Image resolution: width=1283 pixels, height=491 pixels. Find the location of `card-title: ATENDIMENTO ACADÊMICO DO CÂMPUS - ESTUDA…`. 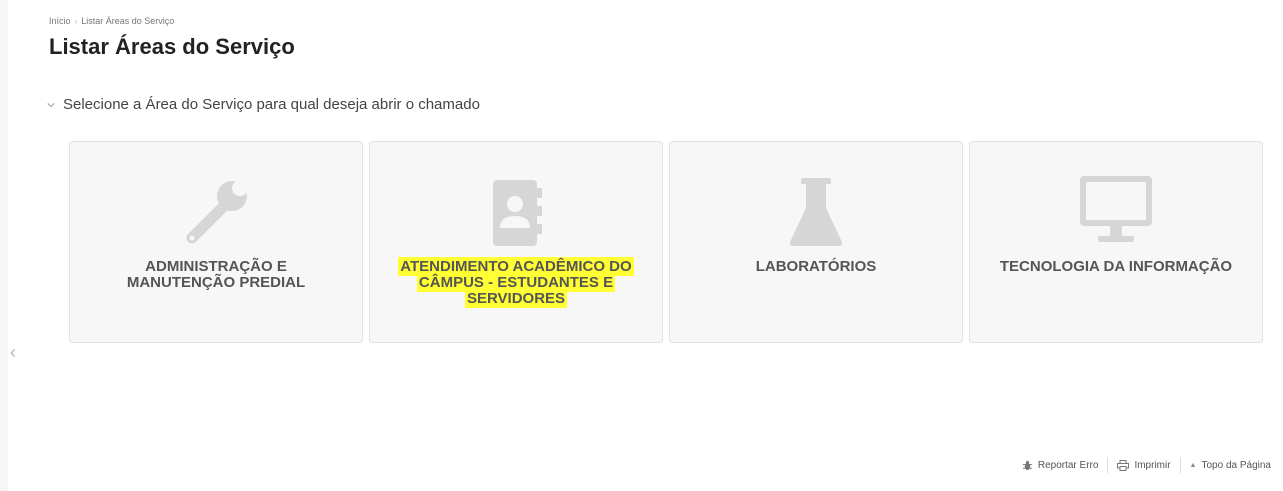

card-title: ATENDIMENTO ACADÊMICO DO CÂMPUS - ESTUDA… is located at coordinates (516, 282).